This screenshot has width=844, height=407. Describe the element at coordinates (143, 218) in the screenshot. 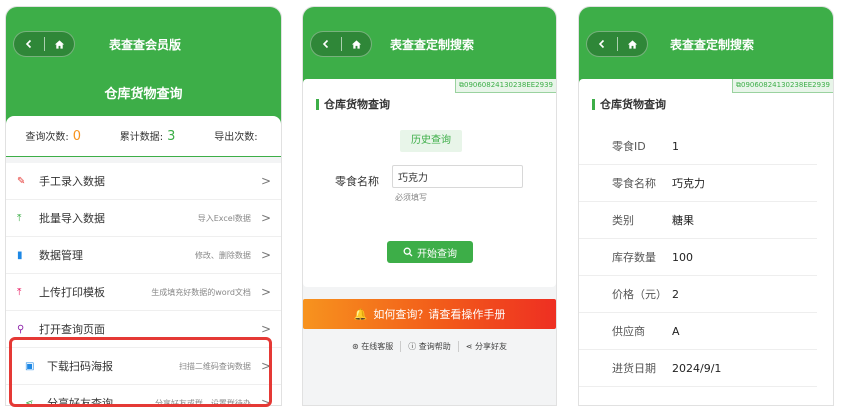

I see `menu-item-batch-import: ⤒ 批量导入数据 导入Excel数据 >` at that location.